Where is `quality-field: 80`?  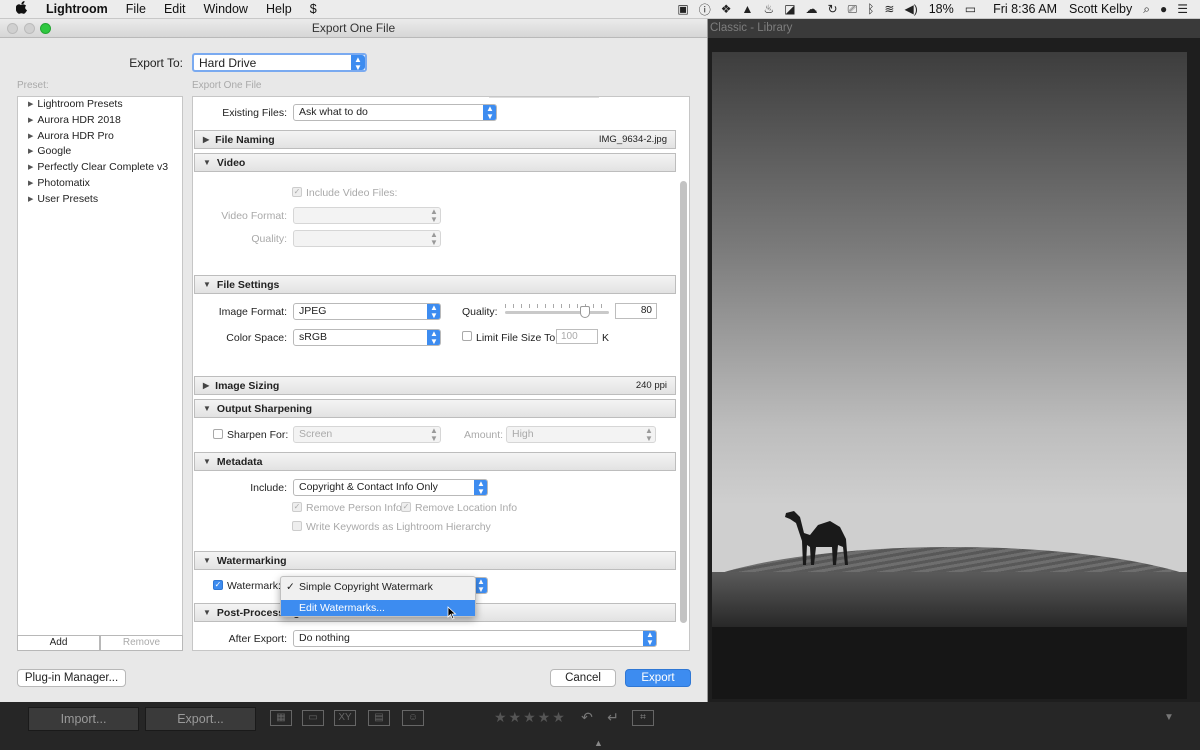
quality-field: 80 is located at coordinates (636, 311).